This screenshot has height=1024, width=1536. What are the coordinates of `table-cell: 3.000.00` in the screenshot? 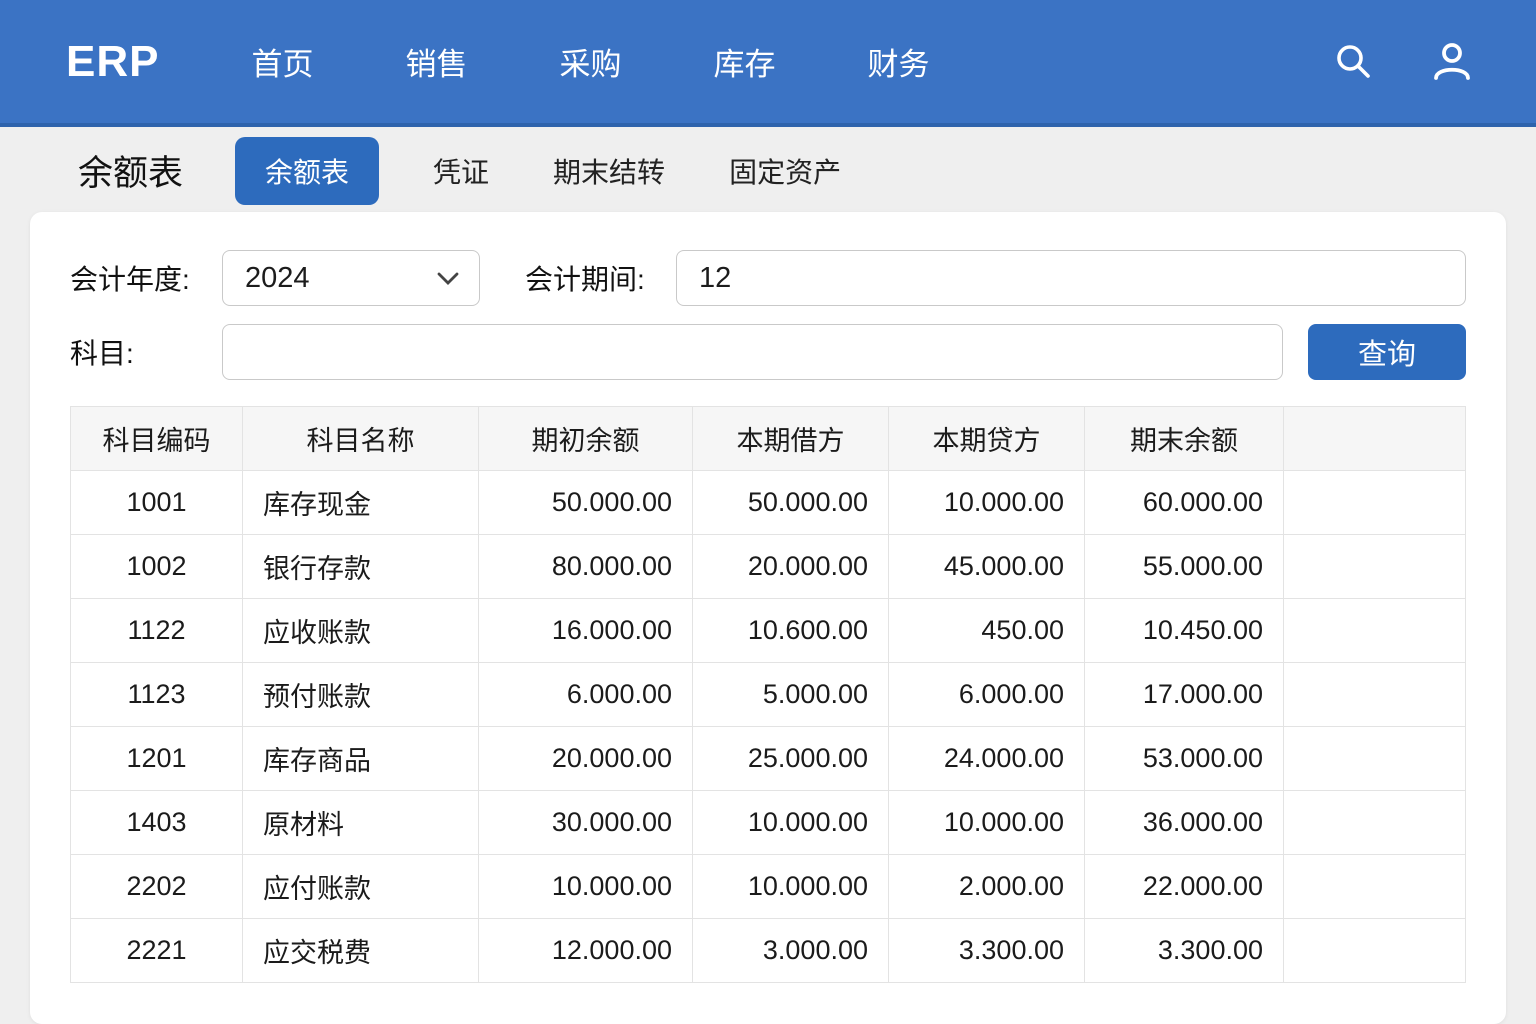 It's located at (790, 950).